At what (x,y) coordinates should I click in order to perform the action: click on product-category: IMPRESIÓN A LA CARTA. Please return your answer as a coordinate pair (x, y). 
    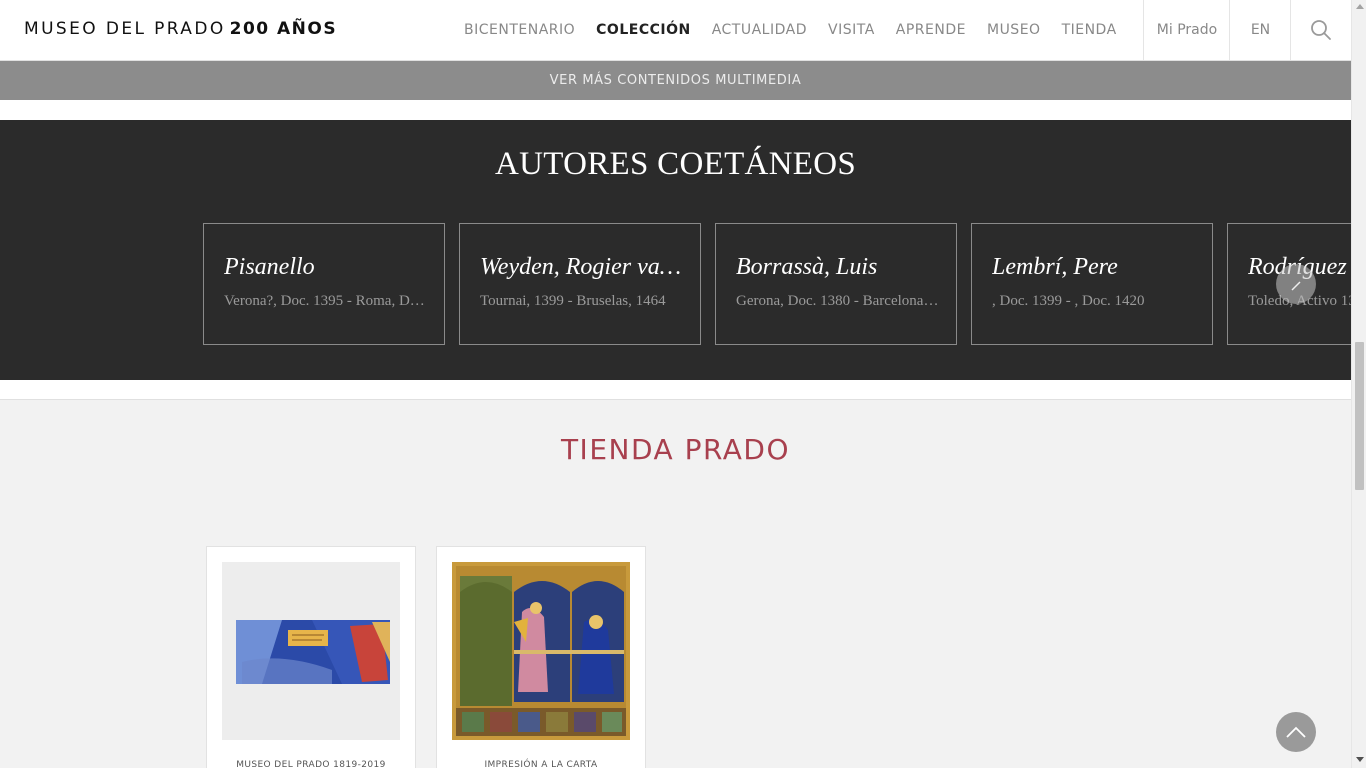
    Looking at the image, I should click on (541, 764).